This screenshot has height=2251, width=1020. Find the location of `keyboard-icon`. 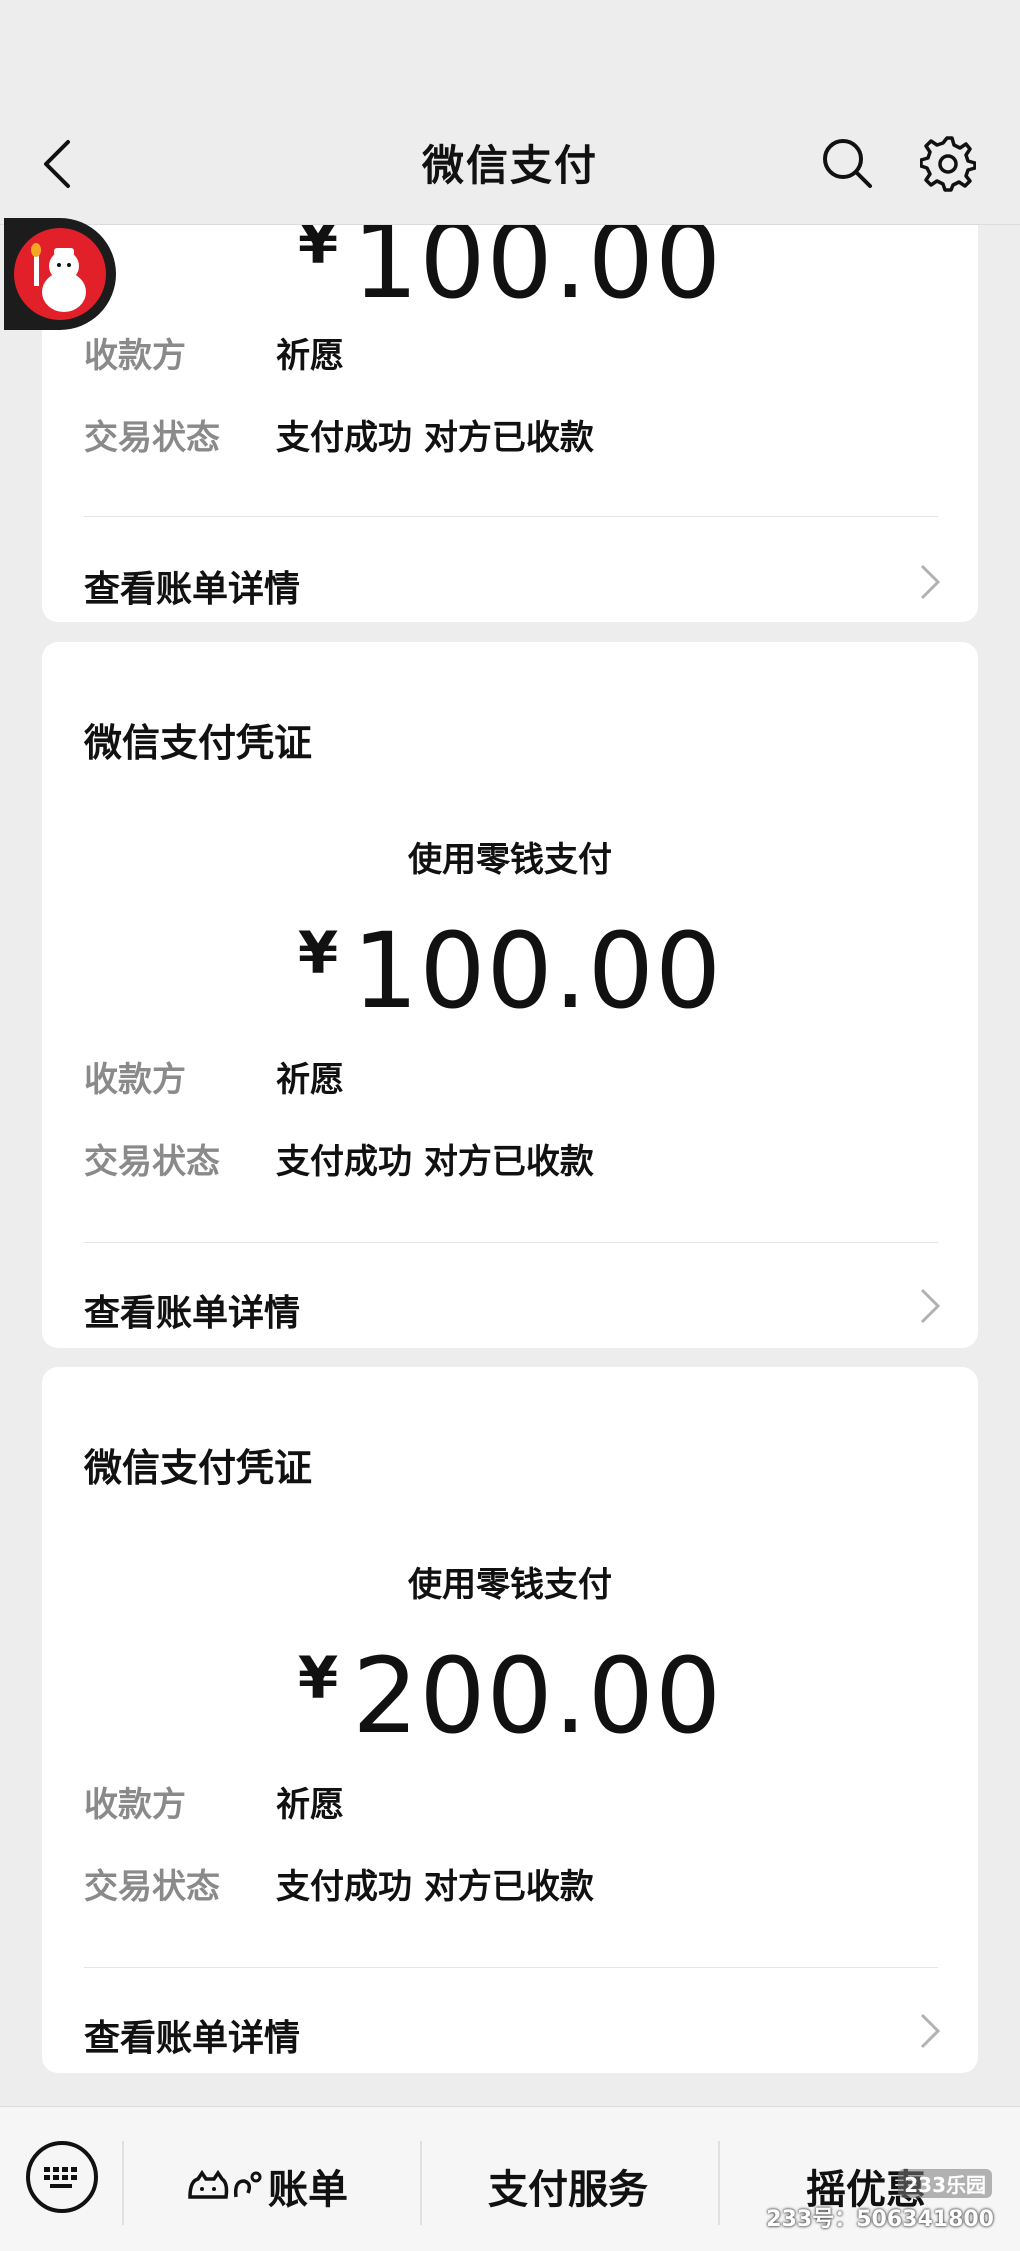

keyboard-icon is located at coordinates (62, 2177).